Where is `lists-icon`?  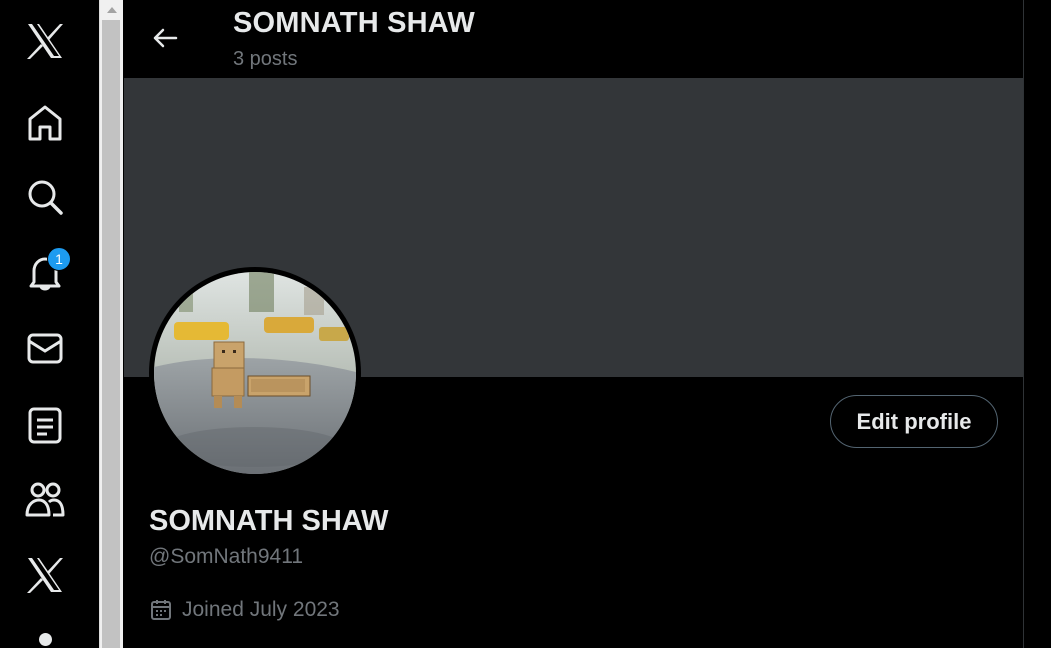 lists-icon is located at coordinates (45, 425).